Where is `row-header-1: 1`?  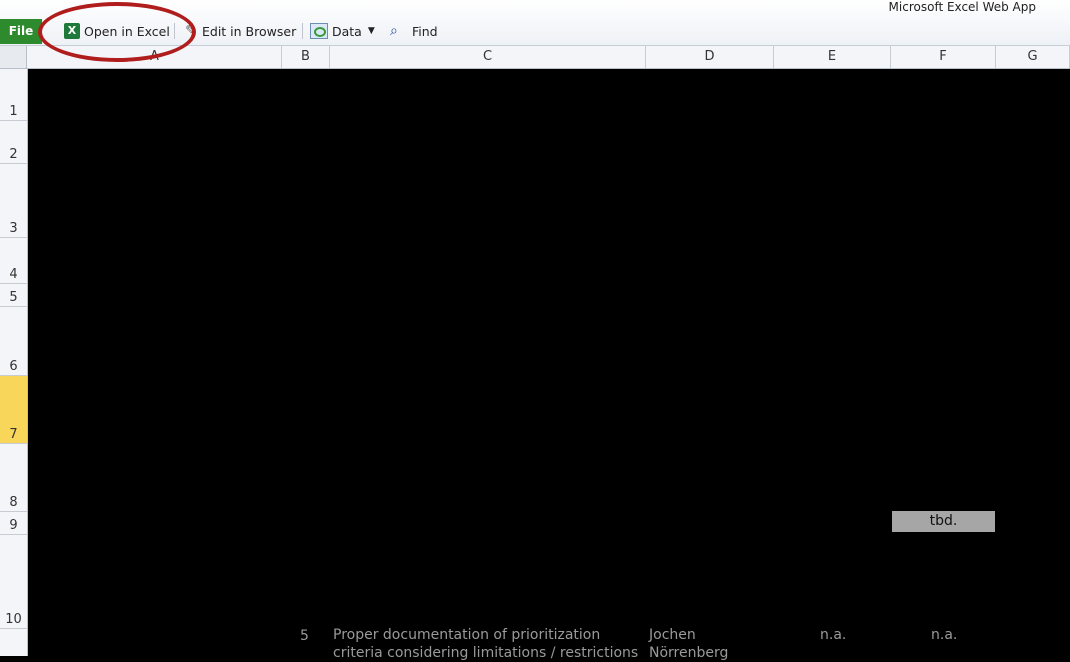
row-header-1: 1 is located at coordinates (13, 95).